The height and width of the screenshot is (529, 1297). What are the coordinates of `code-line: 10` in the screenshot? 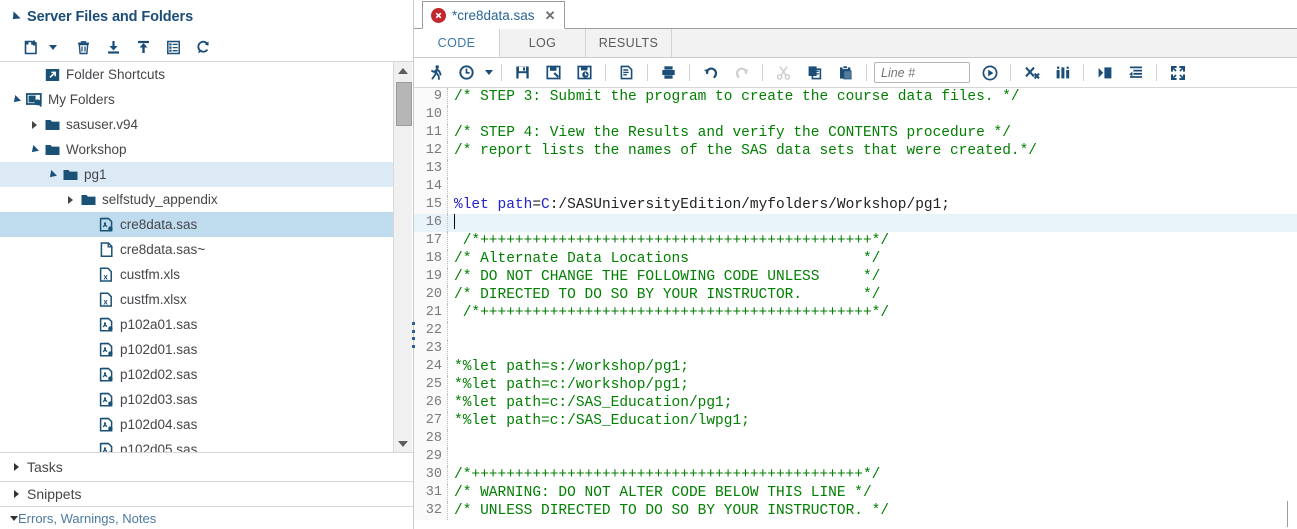 It's located at (855, 115).